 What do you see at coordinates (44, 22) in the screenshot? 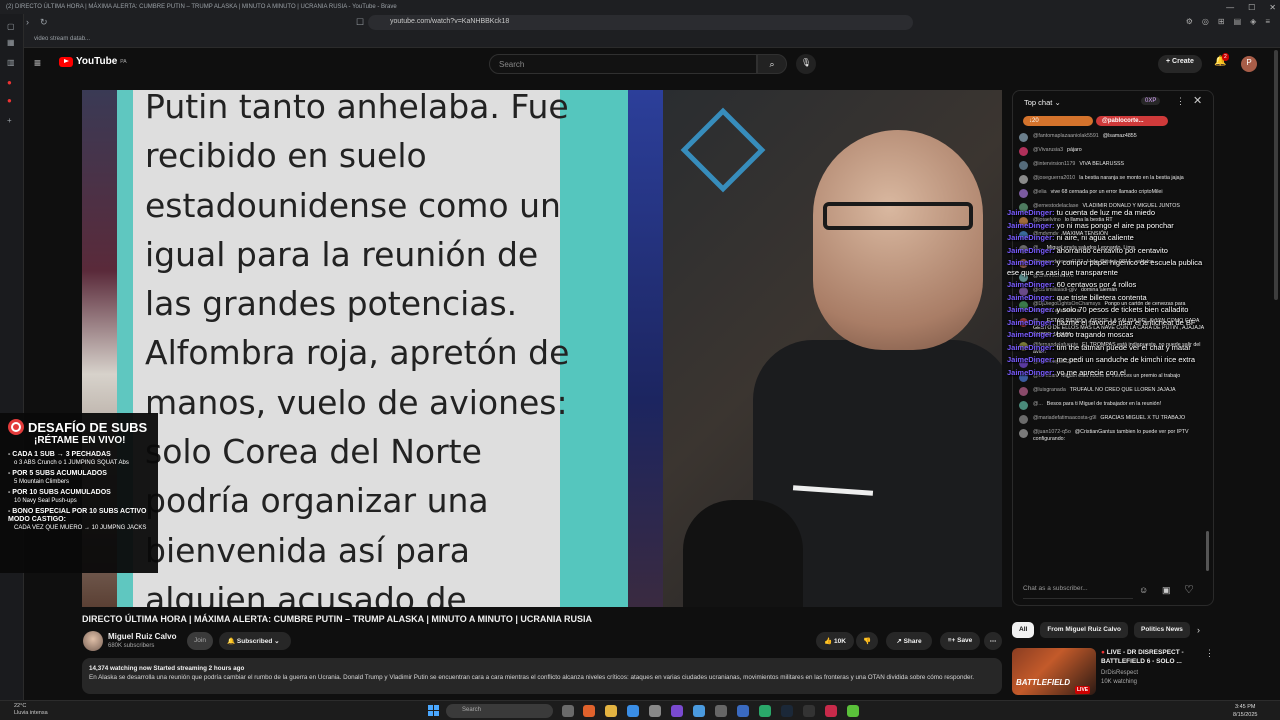
I see `reload-icon: ↻` at bounding box center [44, 22].